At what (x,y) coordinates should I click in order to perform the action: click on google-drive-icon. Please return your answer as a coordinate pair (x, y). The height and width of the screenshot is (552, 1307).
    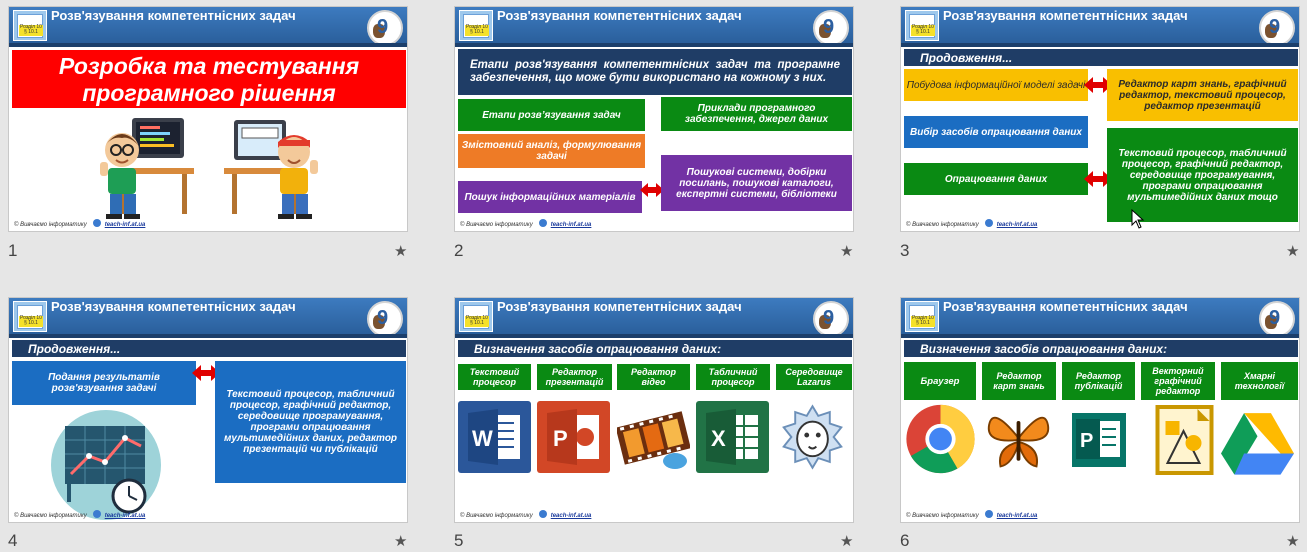
    Looking at the image, I should click on (1257, 444).